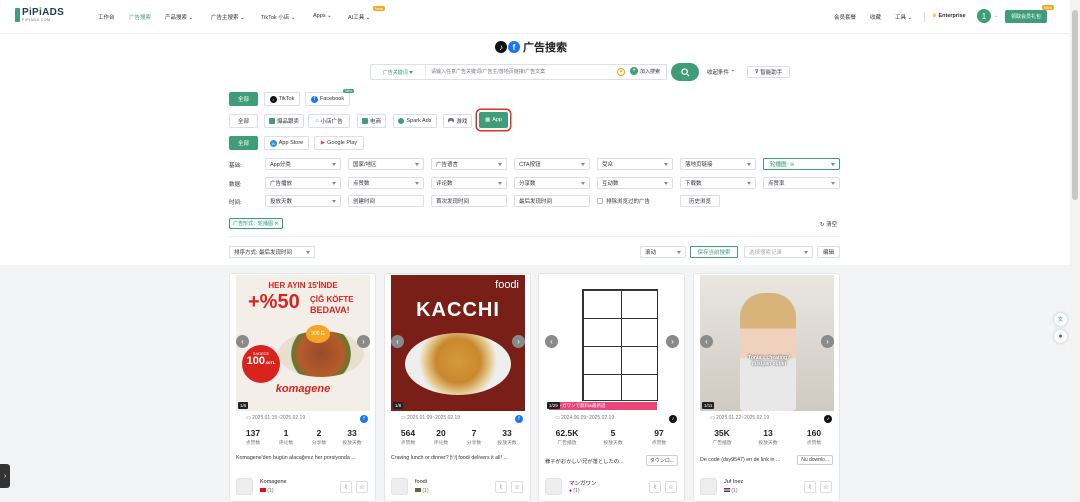 Image resolution: width=1080 pixels, height=502 pixels. Describe the element at coordinates (733, 482) in the screenshot. I see `advertiser-name: Juf Inez` at that location.